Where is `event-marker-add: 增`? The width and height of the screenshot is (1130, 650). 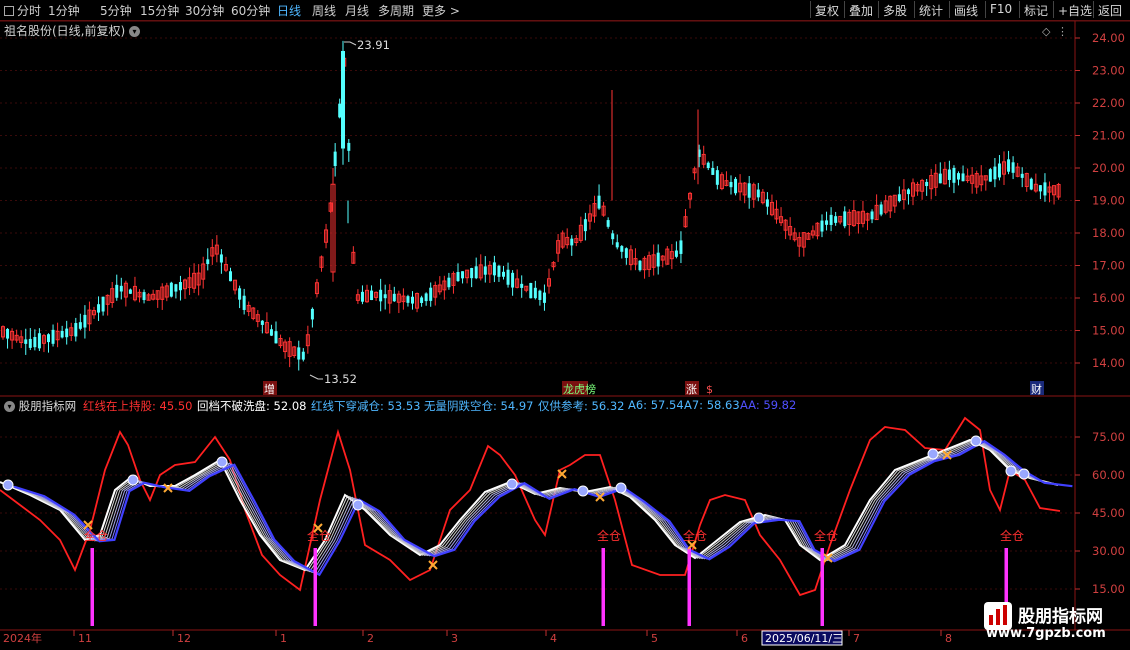
event-marker-add: 增 is located at coordinates (269, 389).